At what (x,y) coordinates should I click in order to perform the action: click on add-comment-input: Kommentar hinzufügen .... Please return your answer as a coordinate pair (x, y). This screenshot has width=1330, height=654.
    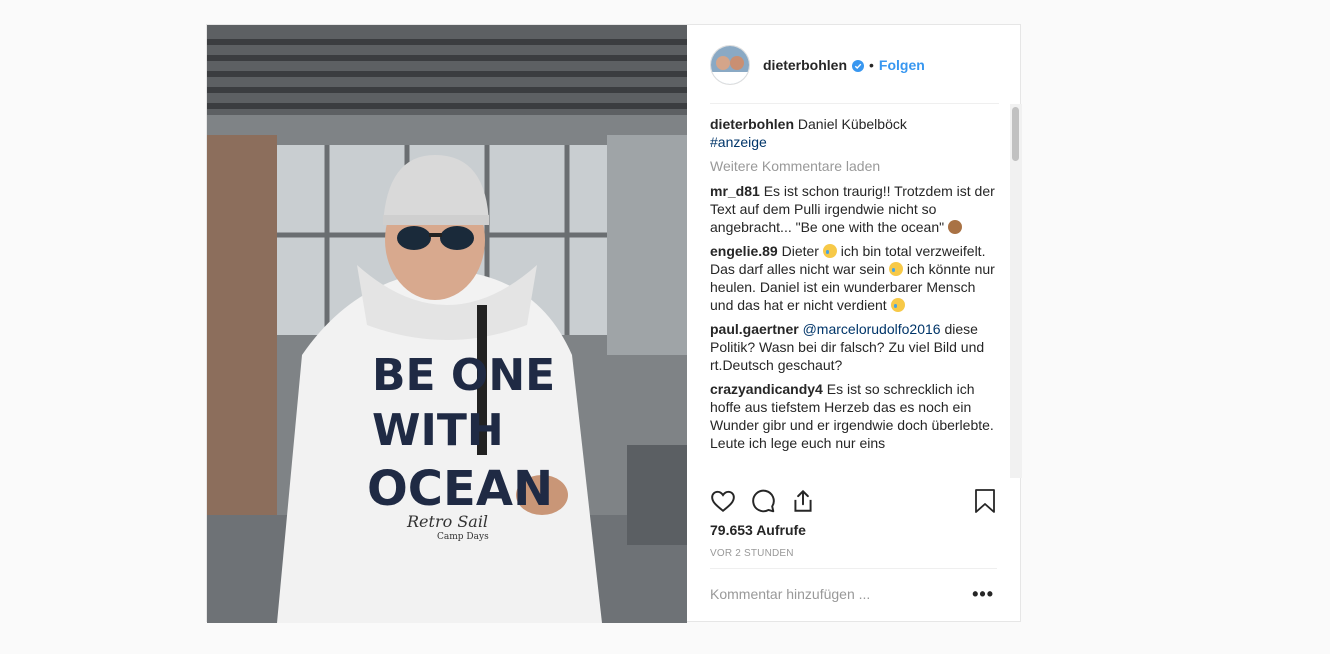
    Looking at the image, I should click on (790, 594).